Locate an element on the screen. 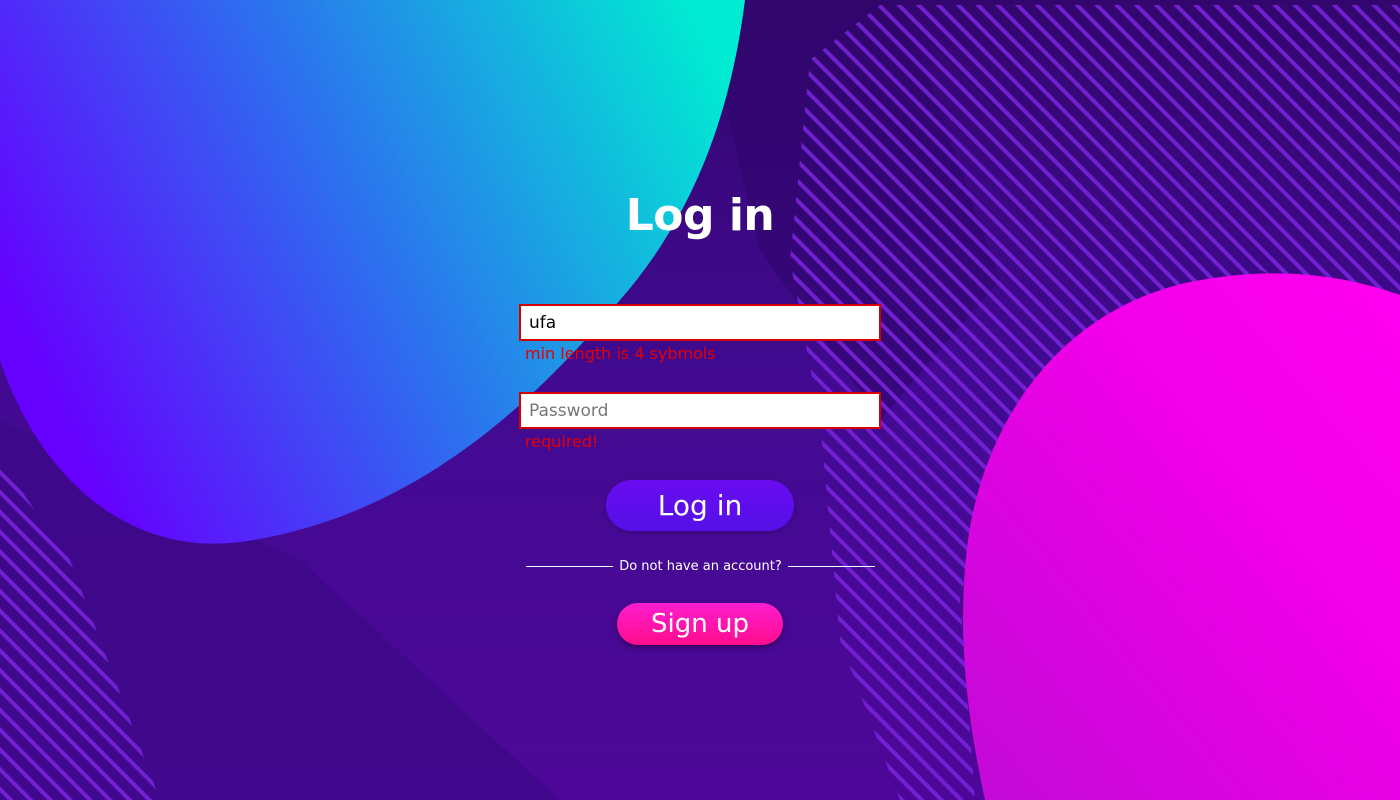  username-error-message: min length is 4 sybmols is located at coordinates (620, 353).